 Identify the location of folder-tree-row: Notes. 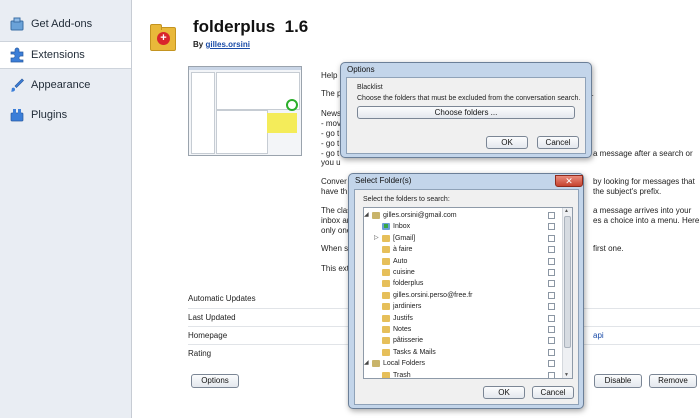
(463, 329).